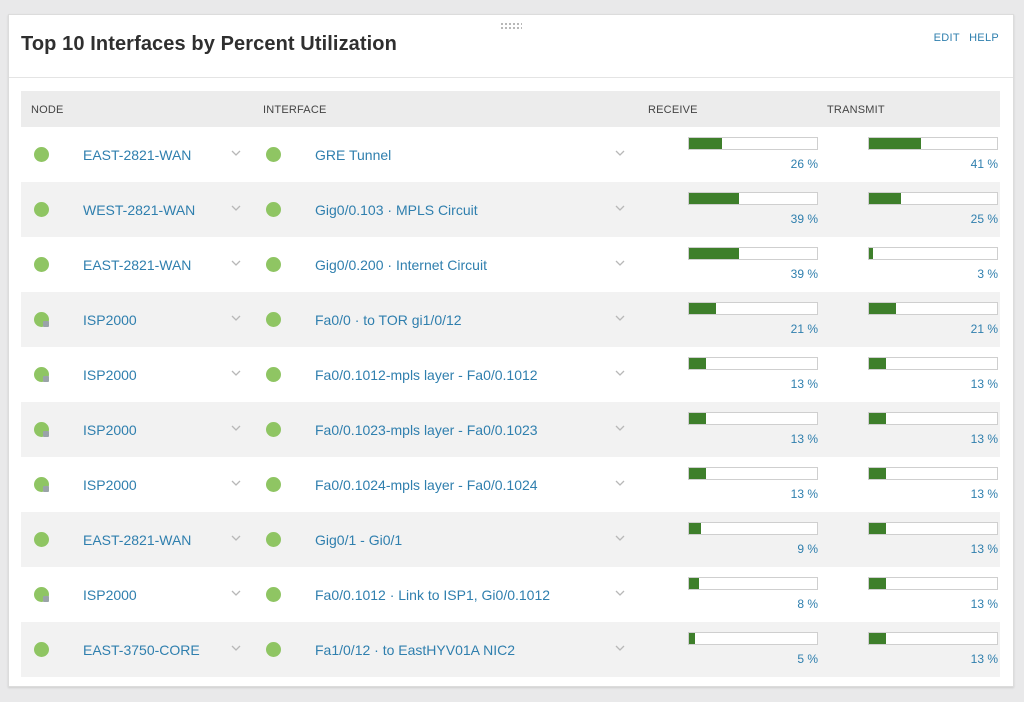  What do you see at coordinates (426, 485) in the screenshot?
I see `interface-link: Fa0/0.1024-mpls layer - Fa0/0.1024` at bounding box center [426, 485].